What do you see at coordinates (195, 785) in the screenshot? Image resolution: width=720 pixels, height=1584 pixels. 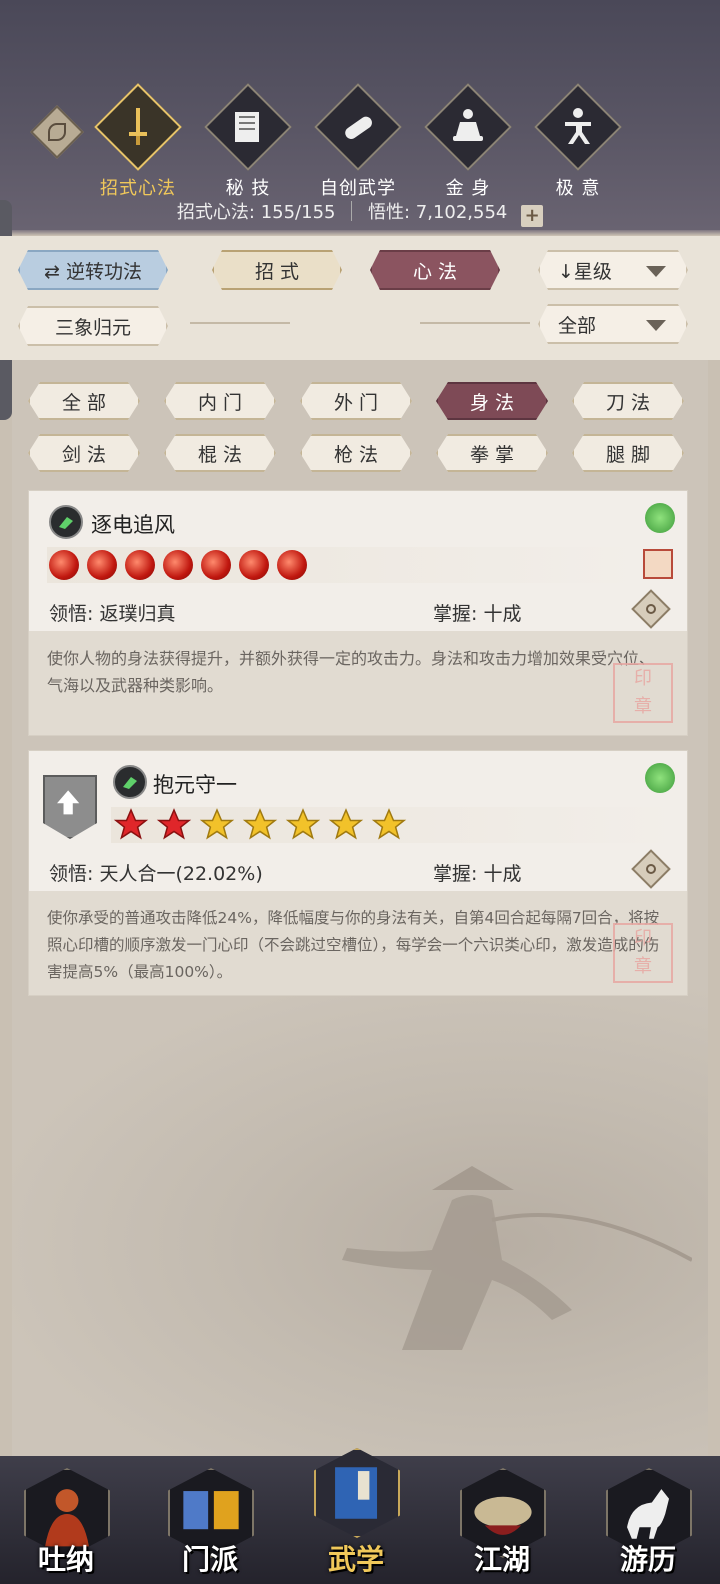 I see `skill-name: 抱元守一` at bounding box center [195, 785].